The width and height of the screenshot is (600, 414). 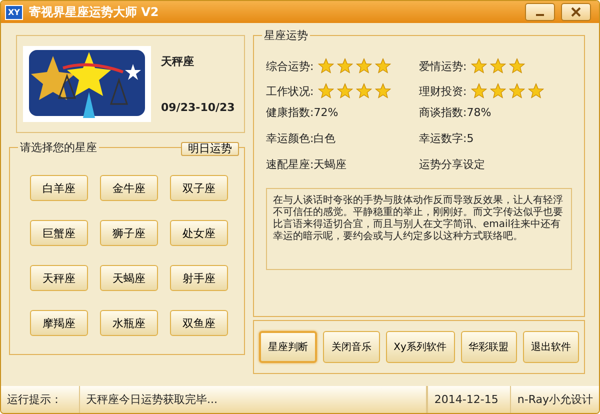 What do you see at coordinates (59, 278) in the screenshot?
I see `sign-button: 天秤座` at bounding box center [59, 278].